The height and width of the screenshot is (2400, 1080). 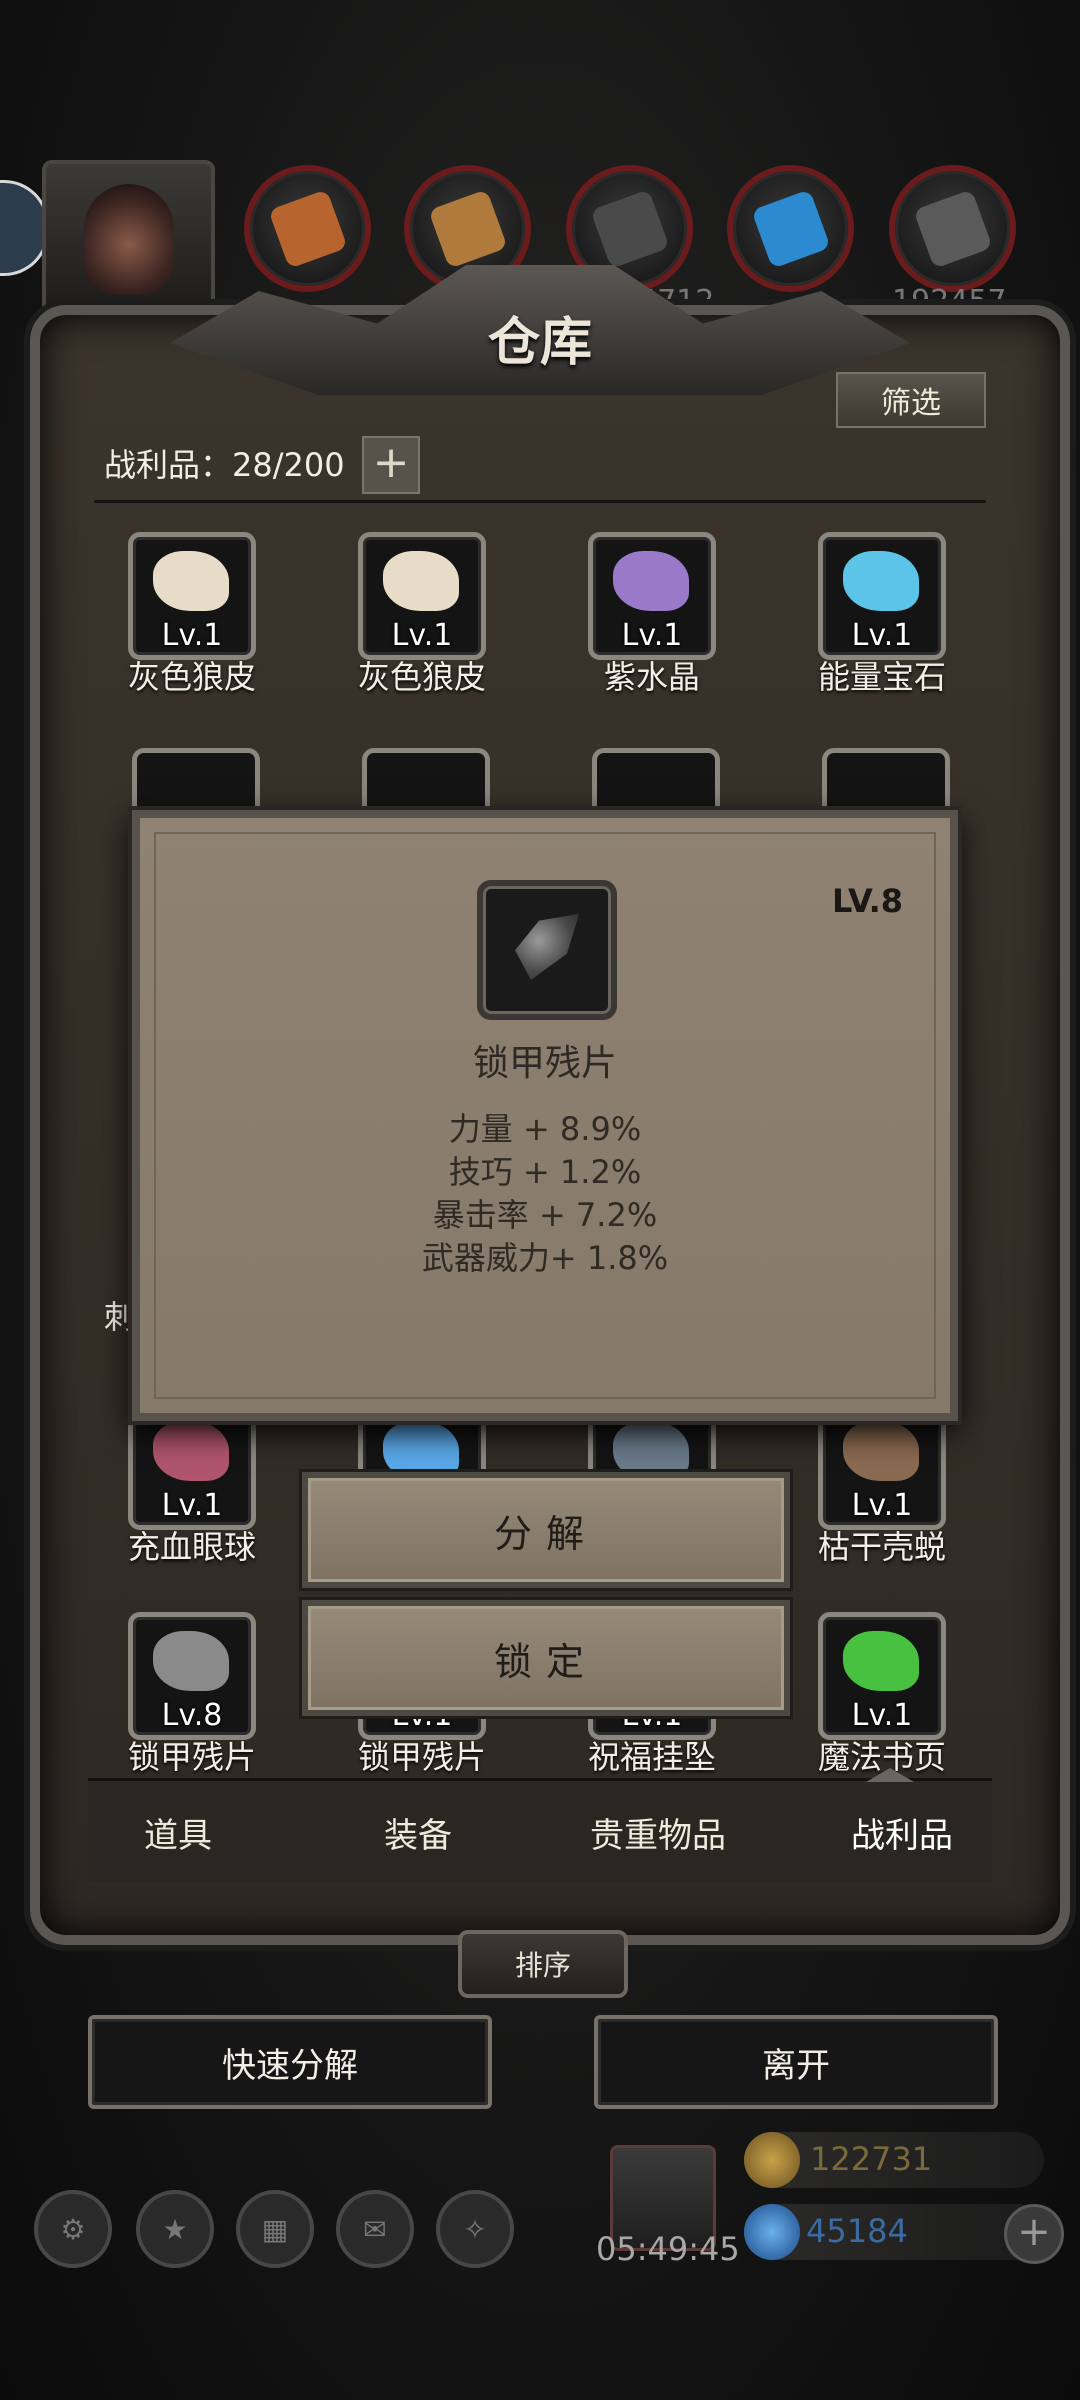 I want to click on stat-line: 力量 + 8.9%, so click(x=545, y=1129).